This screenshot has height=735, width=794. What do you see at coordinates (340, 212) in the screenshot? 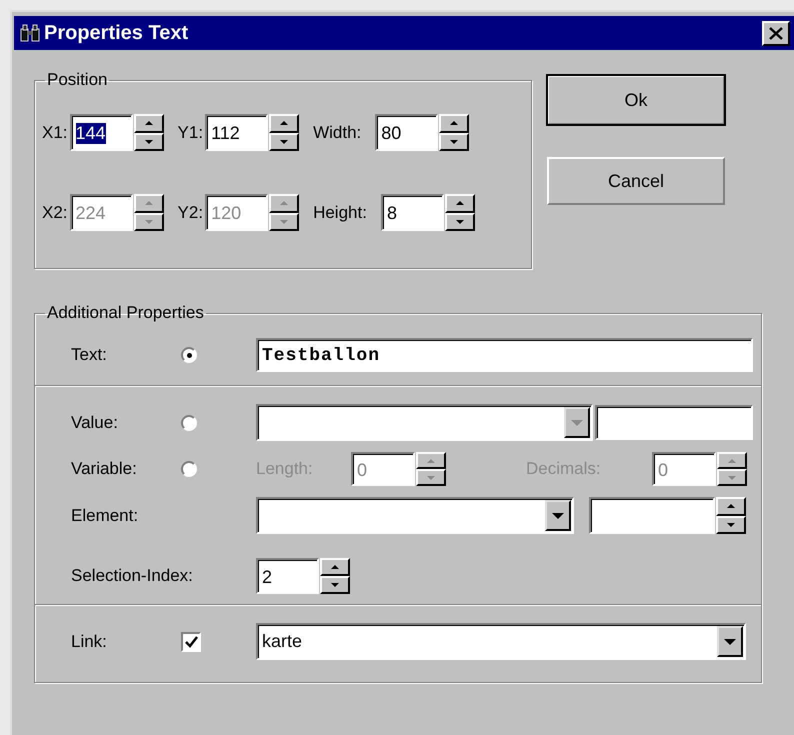
I see `field-label: Height:` at bounding box center [340, 212].